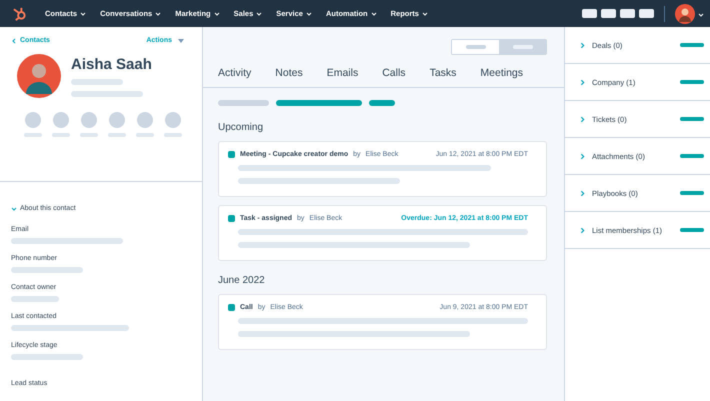  I want to click on caret-icon, so click(181, 41).